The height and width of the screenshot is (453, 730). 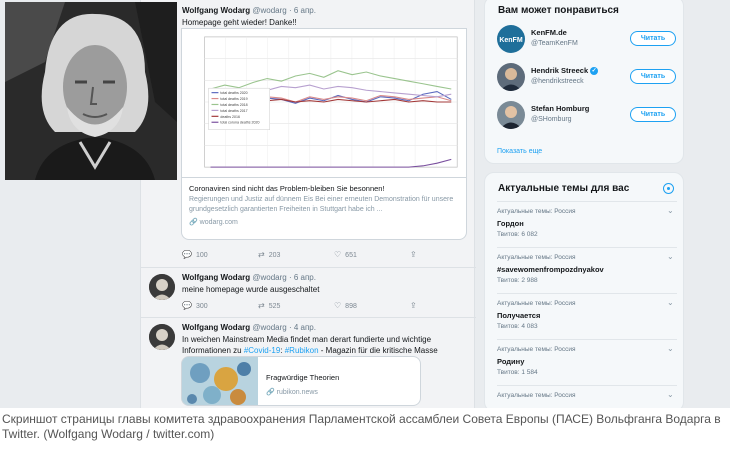 I want to click on verified-badge-icon: ✓, so click(x=594, y=71).